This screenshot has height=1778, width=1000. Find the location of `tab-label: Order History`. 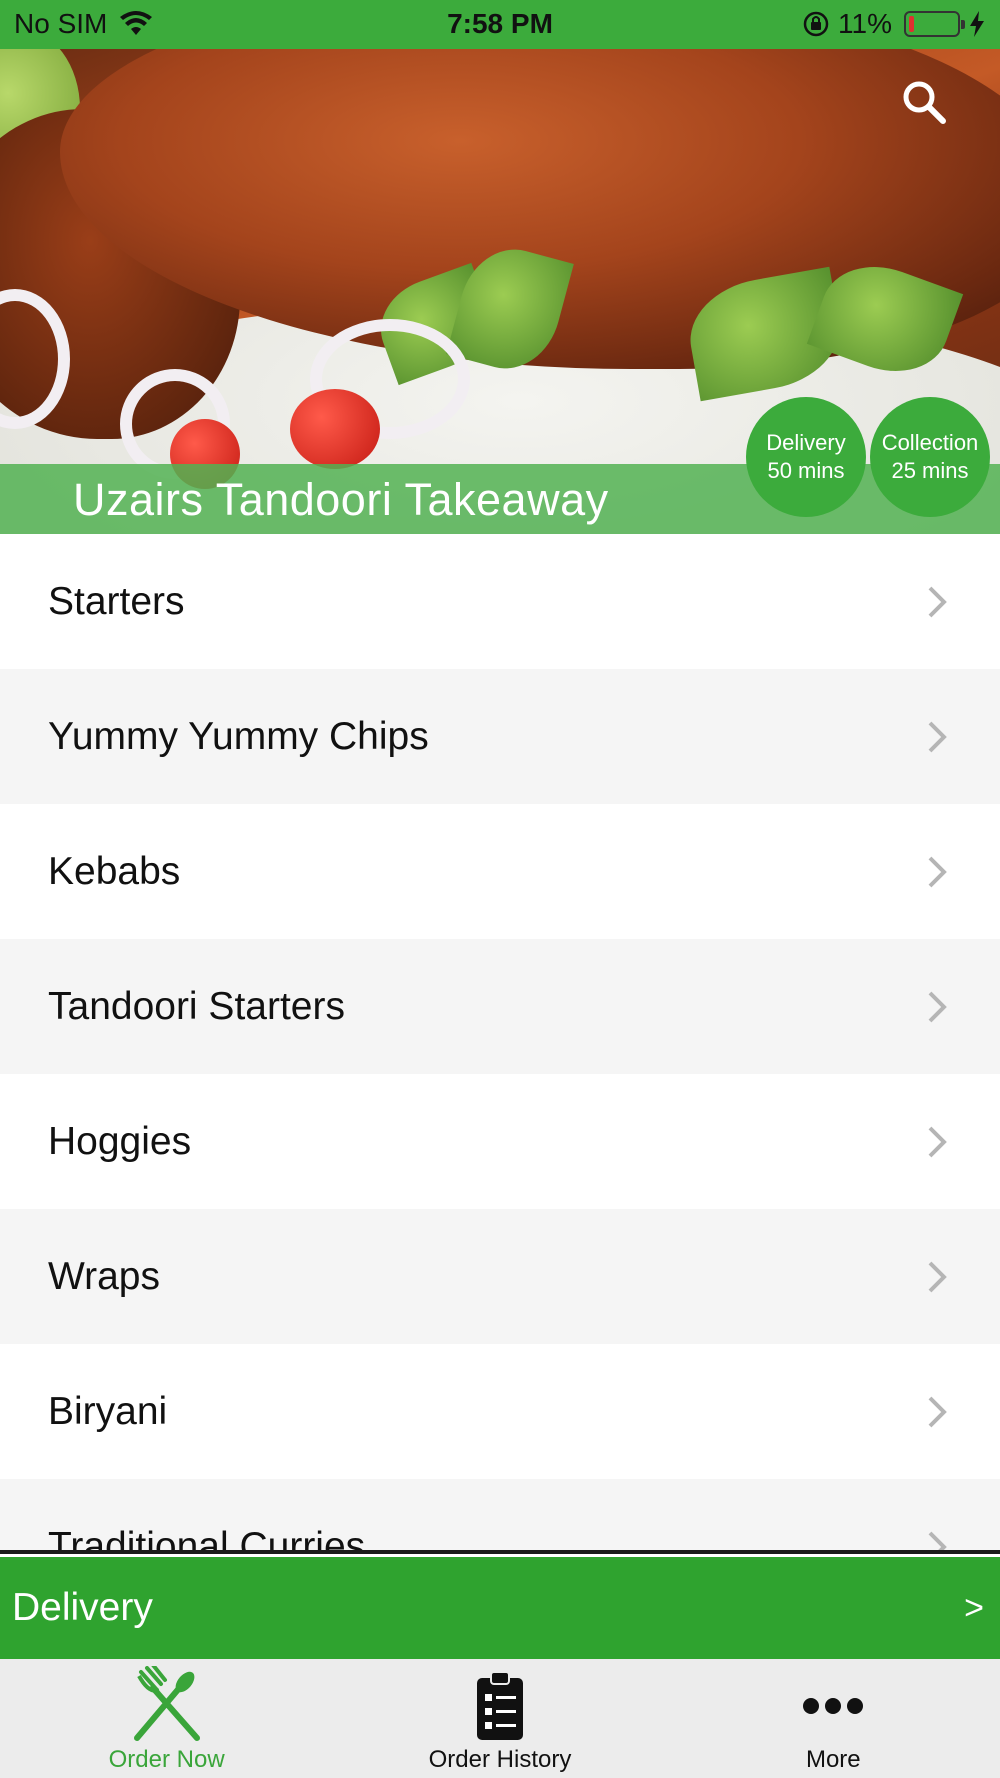

tab-label: Order History is located at coordinates (500, 1759).